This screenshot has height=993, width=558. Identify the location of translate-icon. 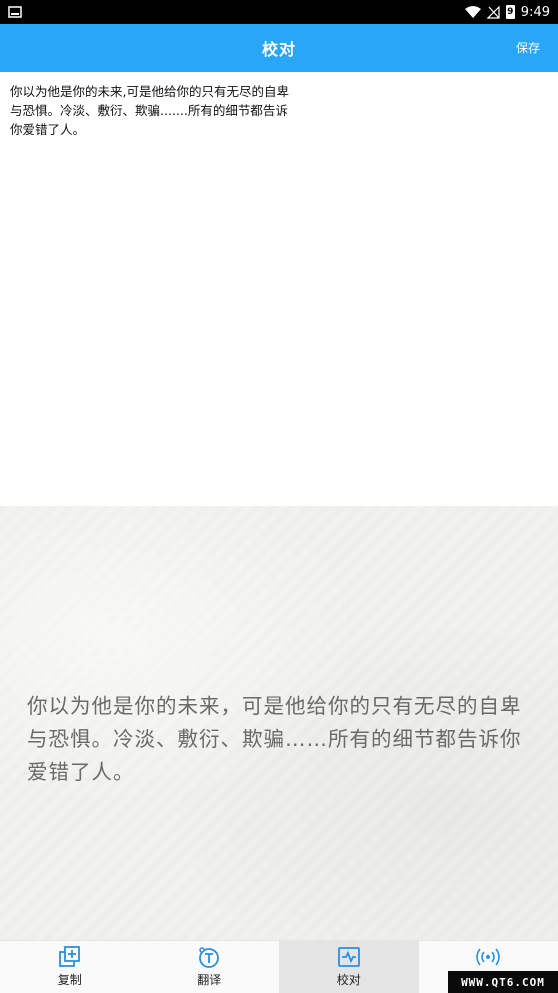
(209, 957).